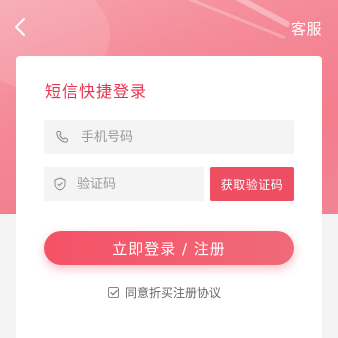 Image resolution: width=338 pixels, height=338 pixels. What do you see at coordinates (62, 137) in the screenshot?
I see `phone-icon` at bounding box center [62, 137].